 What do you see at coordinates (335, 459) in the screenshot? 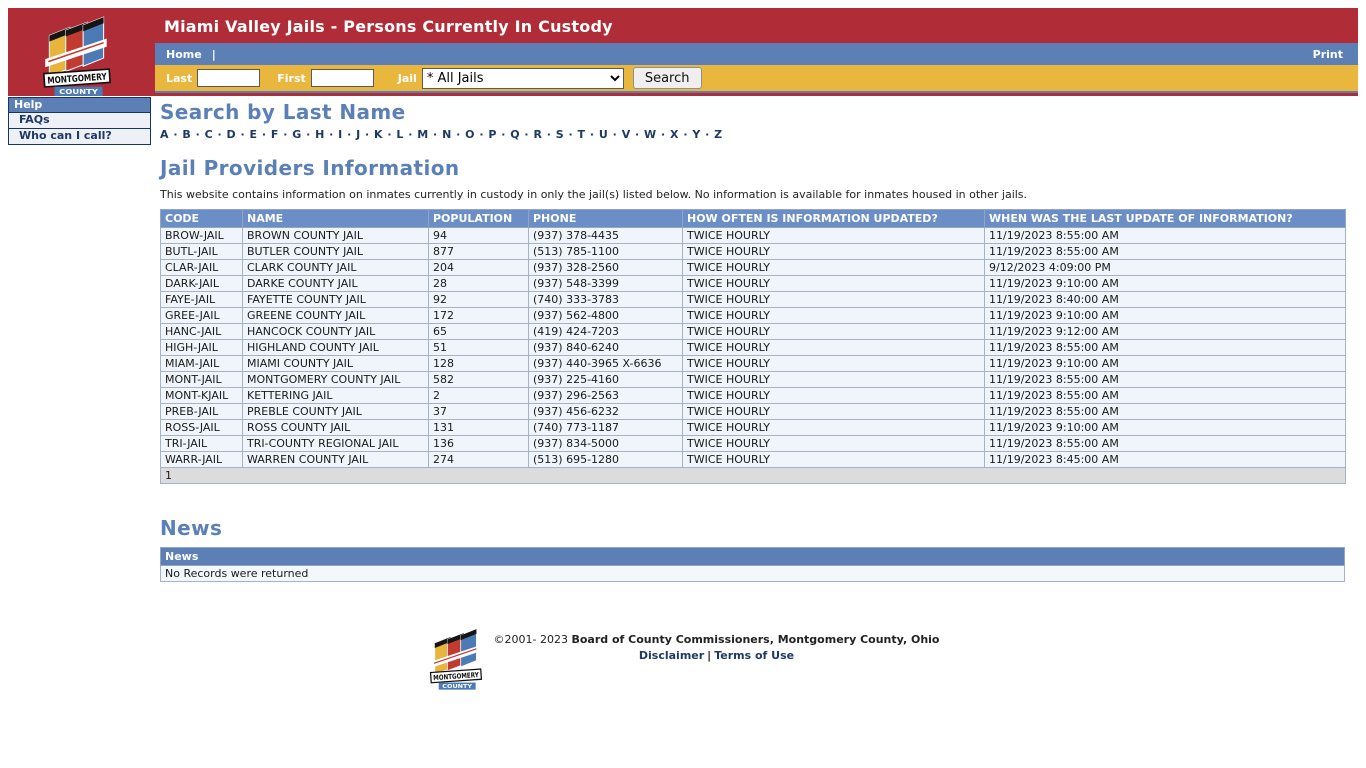
I see `cell-name: WARREN COUNTY JAIL` at bounding box center [335, 459].